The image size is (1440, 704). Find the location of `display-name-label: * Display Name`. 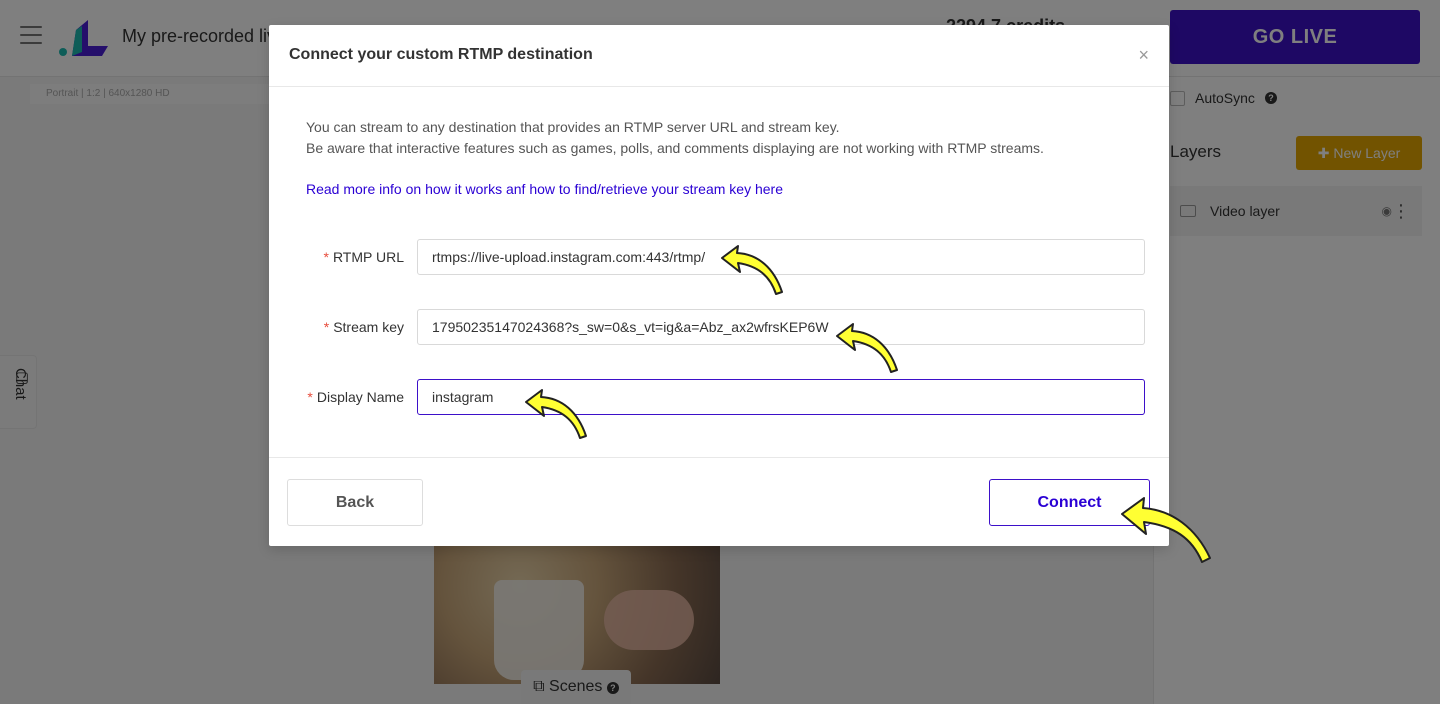

display-name-label: * Display Name is located at coordinates (339, 397).